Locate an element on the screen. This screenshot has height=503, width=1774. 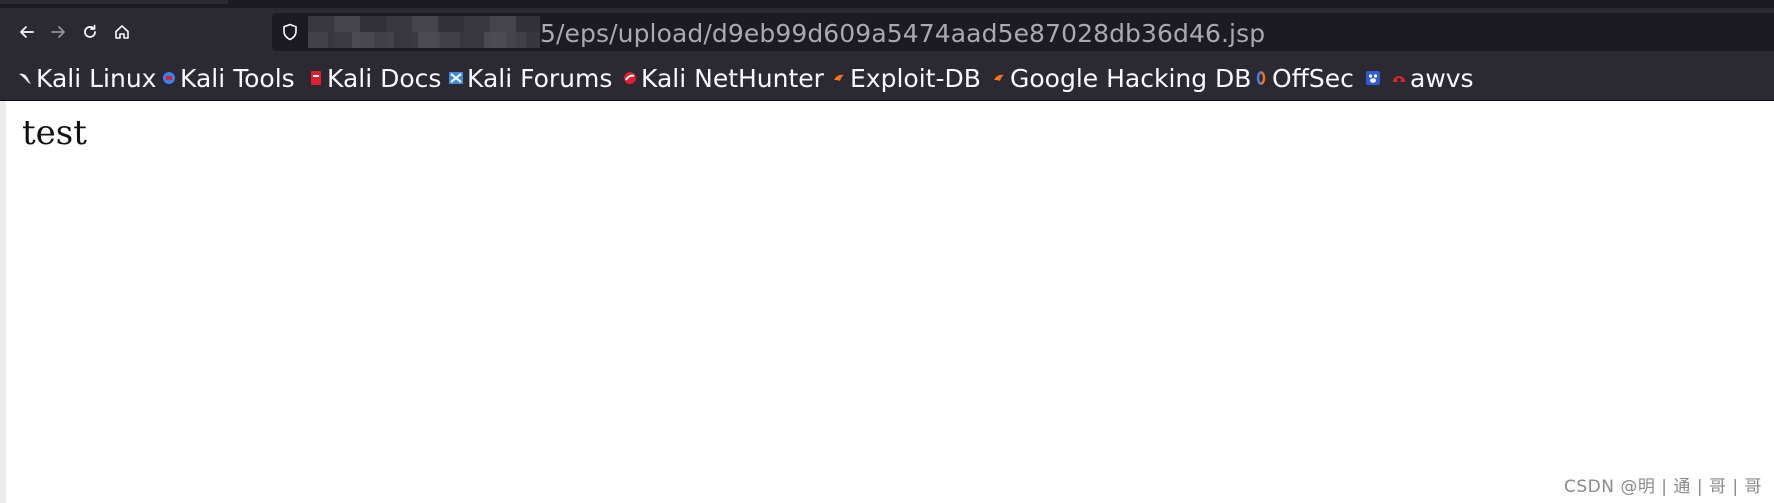
bookmark-google-hacking-db: Google Hacking DB is located at coordinates (1122, 78).